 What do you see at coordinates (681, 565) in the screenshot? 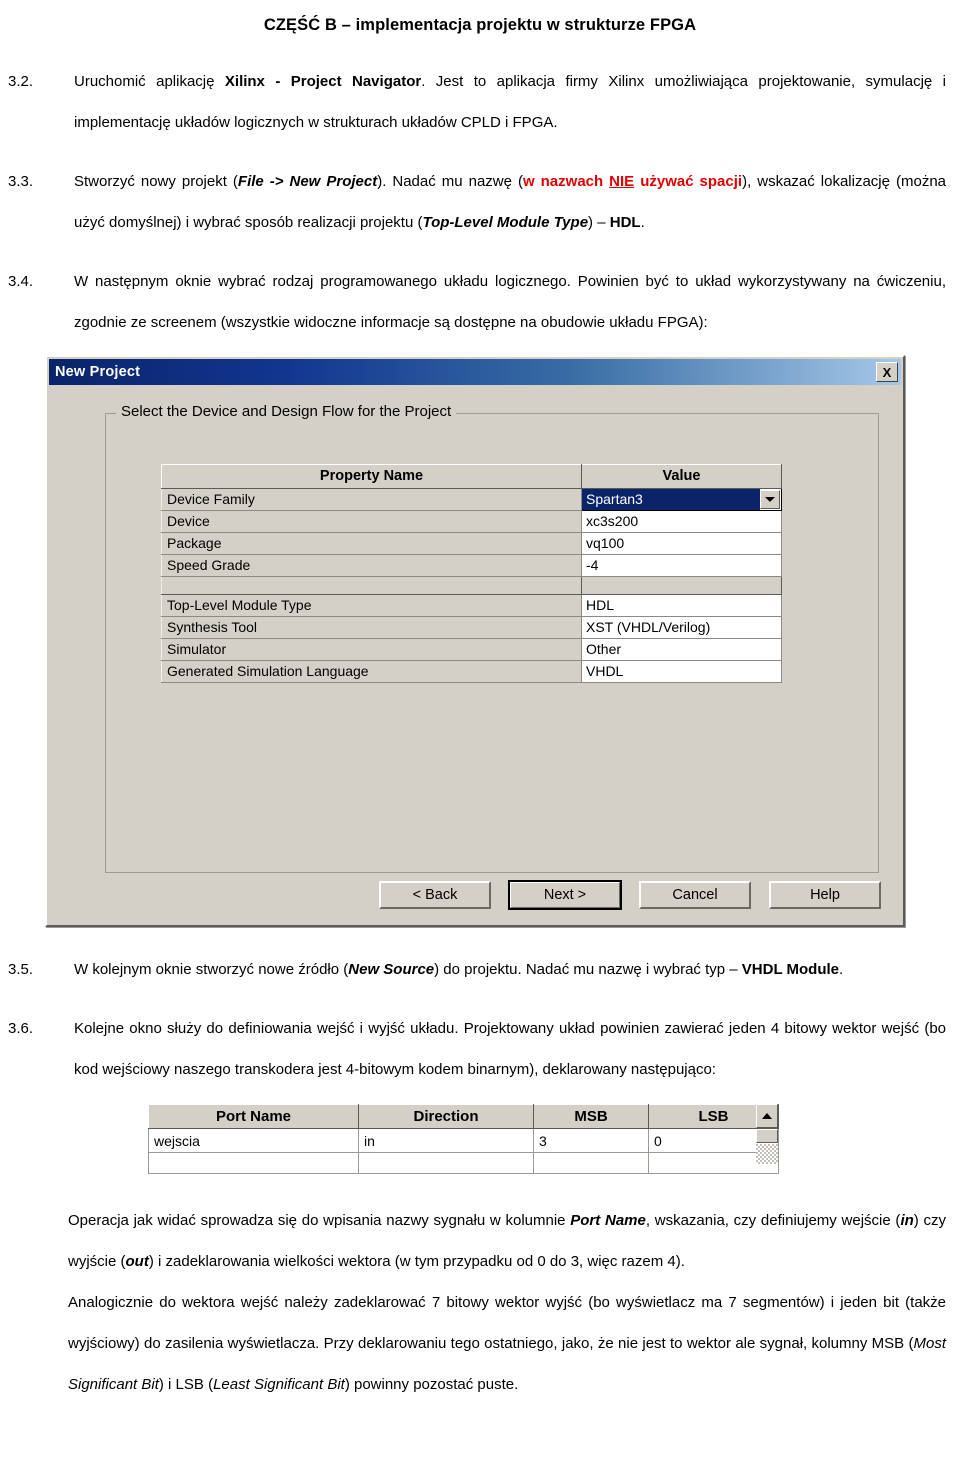
I see `property-value-cell: -4` at bounding box center [681, 565].